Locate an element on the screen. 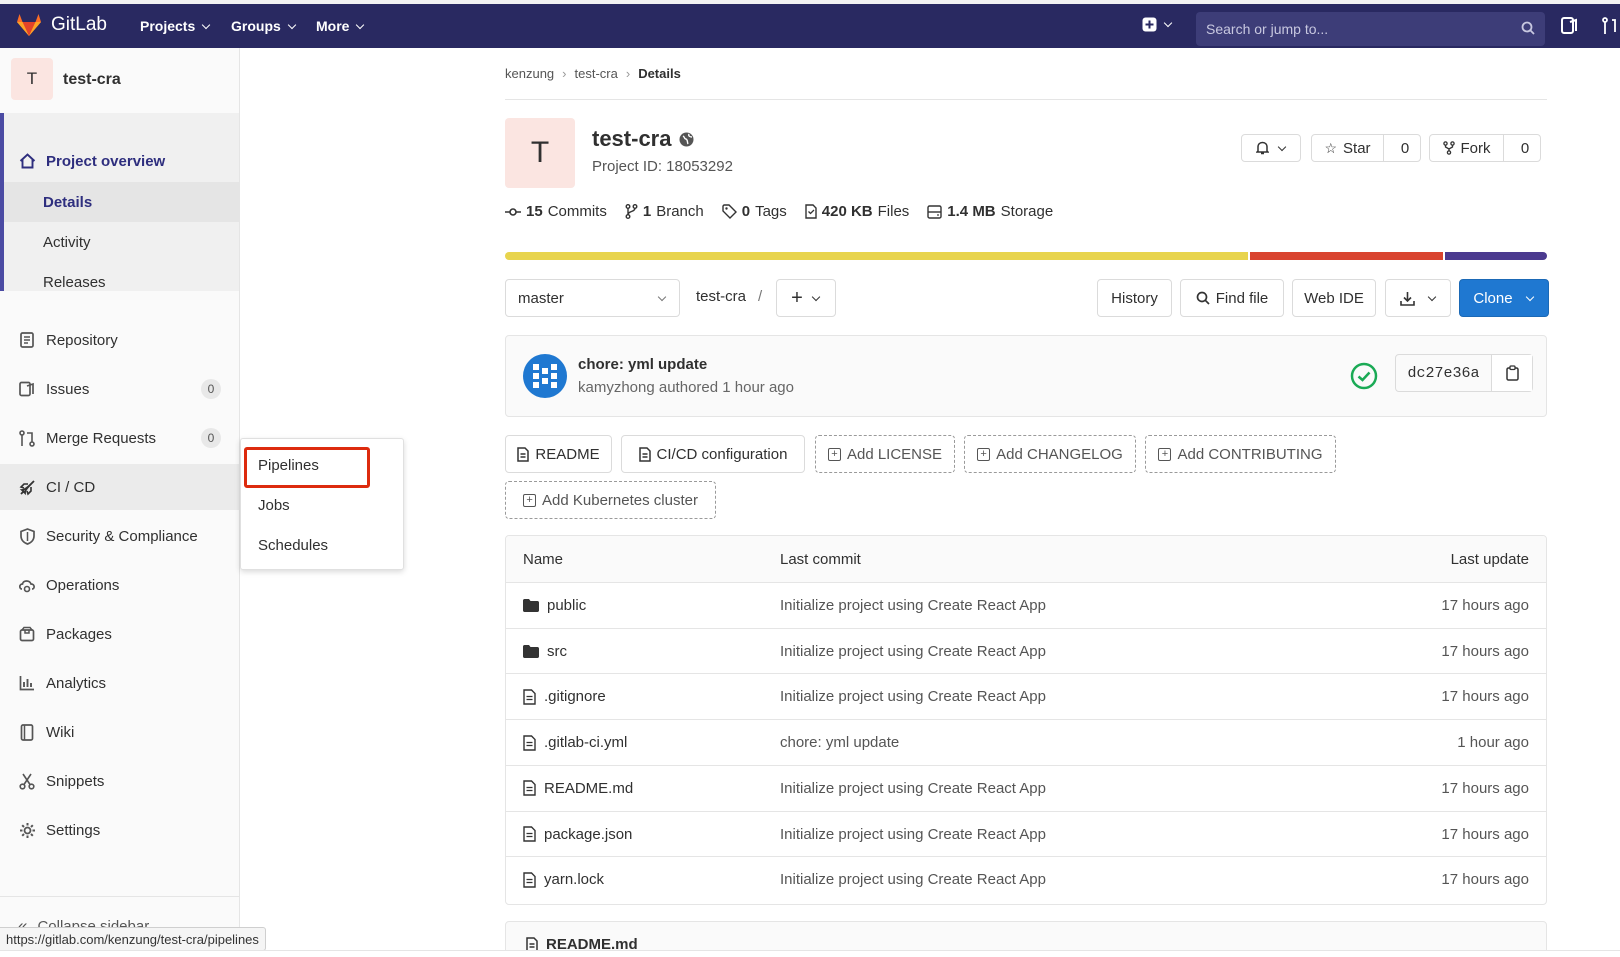 The width and height of the screenshot is (1620, 957). sidebar-item-operations: Operations is located at coordinates (119, 585).